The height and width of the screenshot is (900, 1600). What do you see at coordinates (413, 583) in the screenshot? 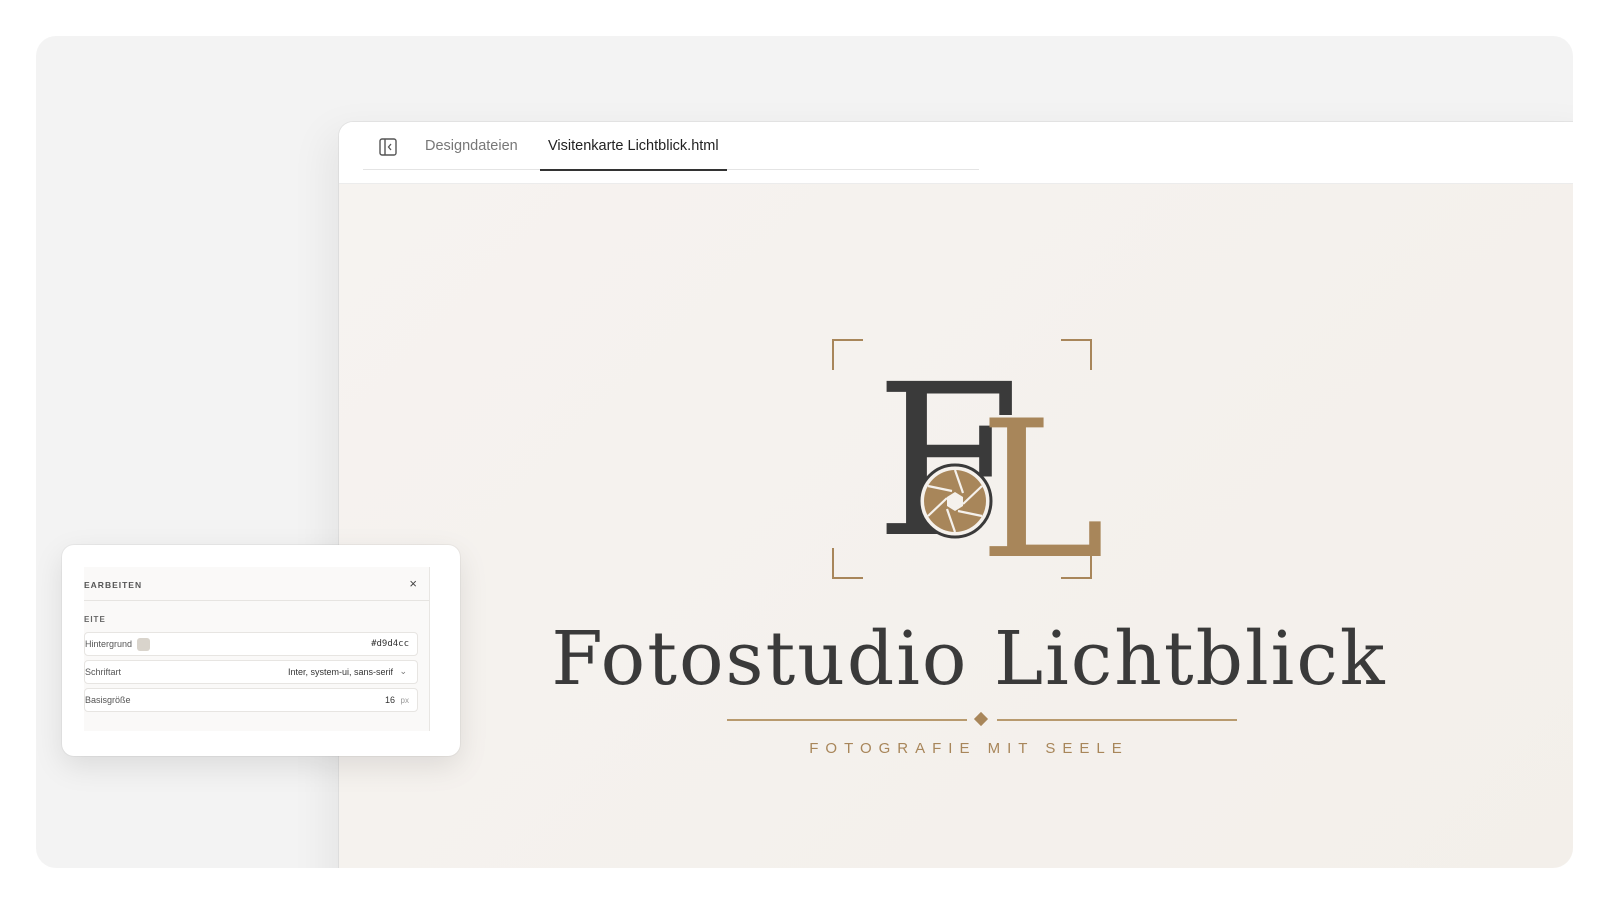
I see `close-icon: ×` at bounding box center [413, 583].